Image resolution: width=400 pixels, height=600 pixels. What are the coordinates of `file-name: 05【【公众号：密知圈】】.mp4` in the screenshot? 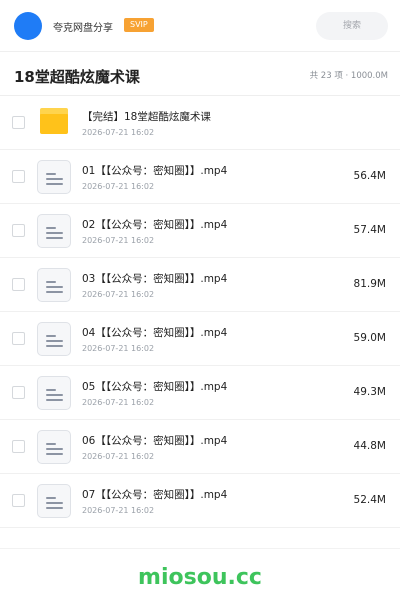 It's located at (154, 386).